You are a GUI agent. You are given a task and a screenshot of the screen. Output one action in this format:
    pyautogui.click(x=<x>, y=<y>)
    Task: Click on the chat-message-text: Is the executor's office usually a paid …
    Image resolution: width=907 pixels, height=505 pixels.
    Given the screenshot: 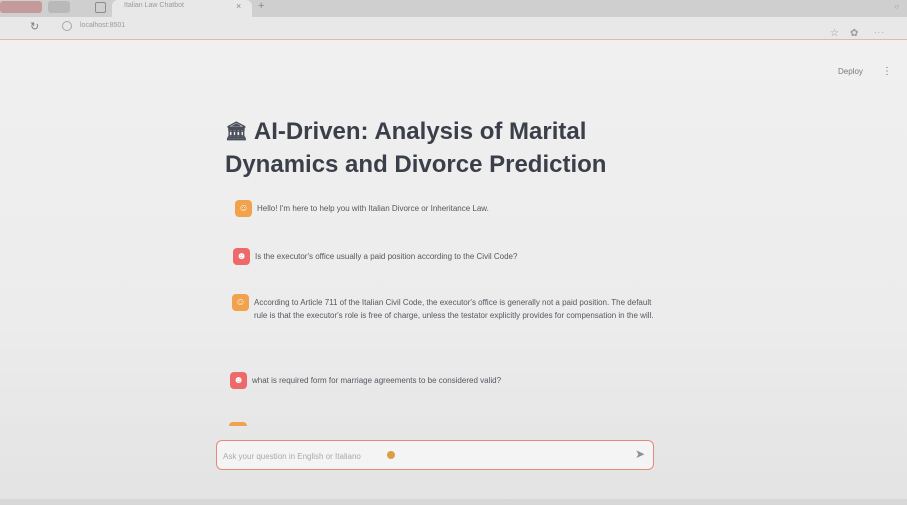 What is the action you would take?
    pyautogui.click(x=386, y=256)
    